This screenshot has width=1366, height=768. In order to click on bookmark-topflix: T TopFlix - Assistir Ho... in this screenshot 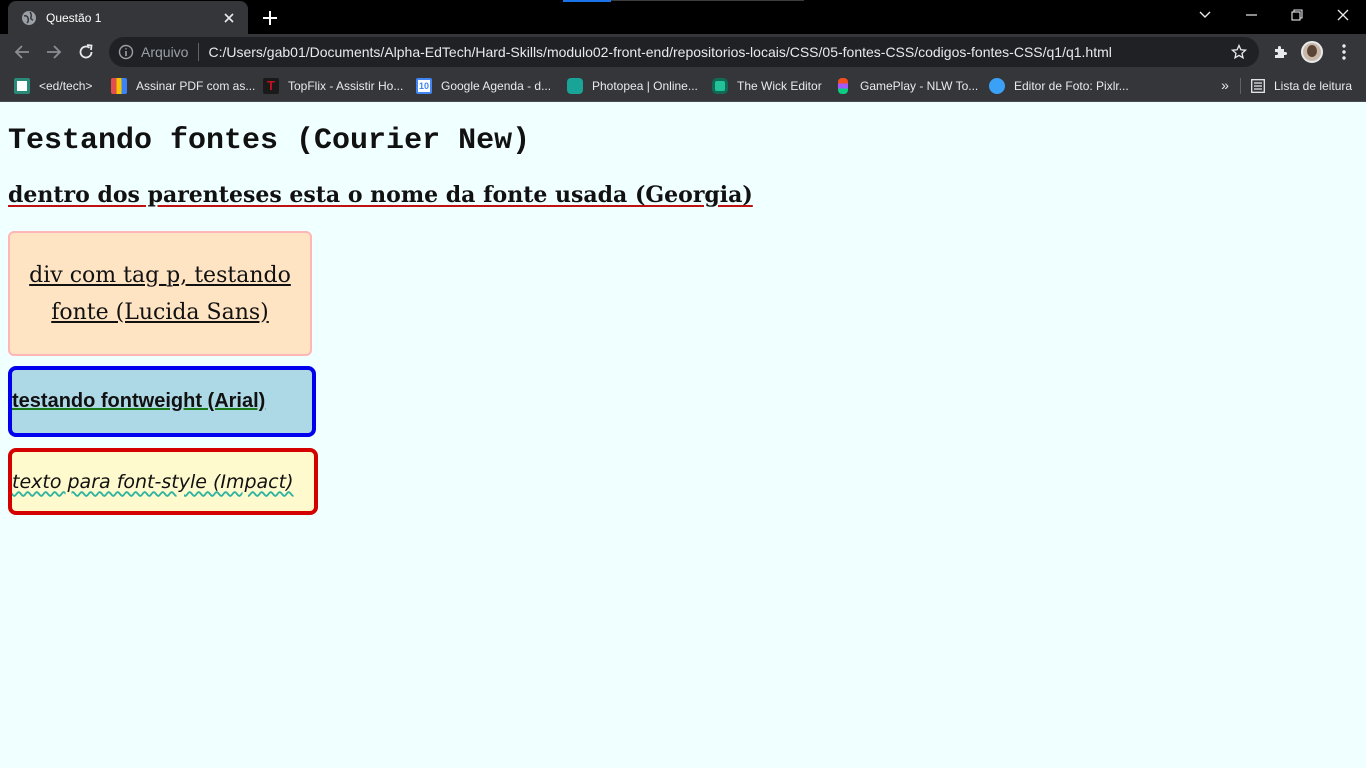, I will do `click(333, 86)`.